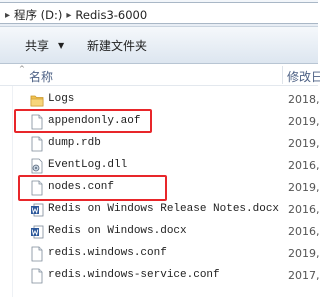 The image size is (320, 297). I want to click on column-header: ^ 名称 修改日, so click(160, 75).